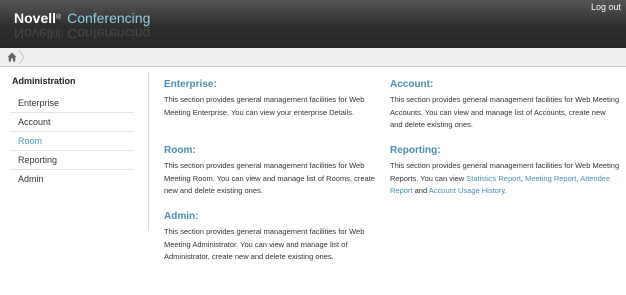  Describe the element at coordinates (59, 17) in the screenshot. I see `registered-mark: ®` at that location.